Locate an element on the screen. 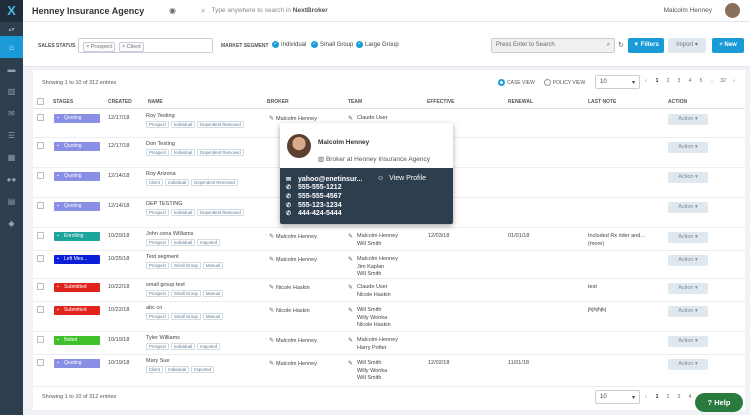 Image resolution: width=750 pixels, height=415 pixels. global-search: Type anywhere to search in NextBroker is located at coordinates (269, 10).